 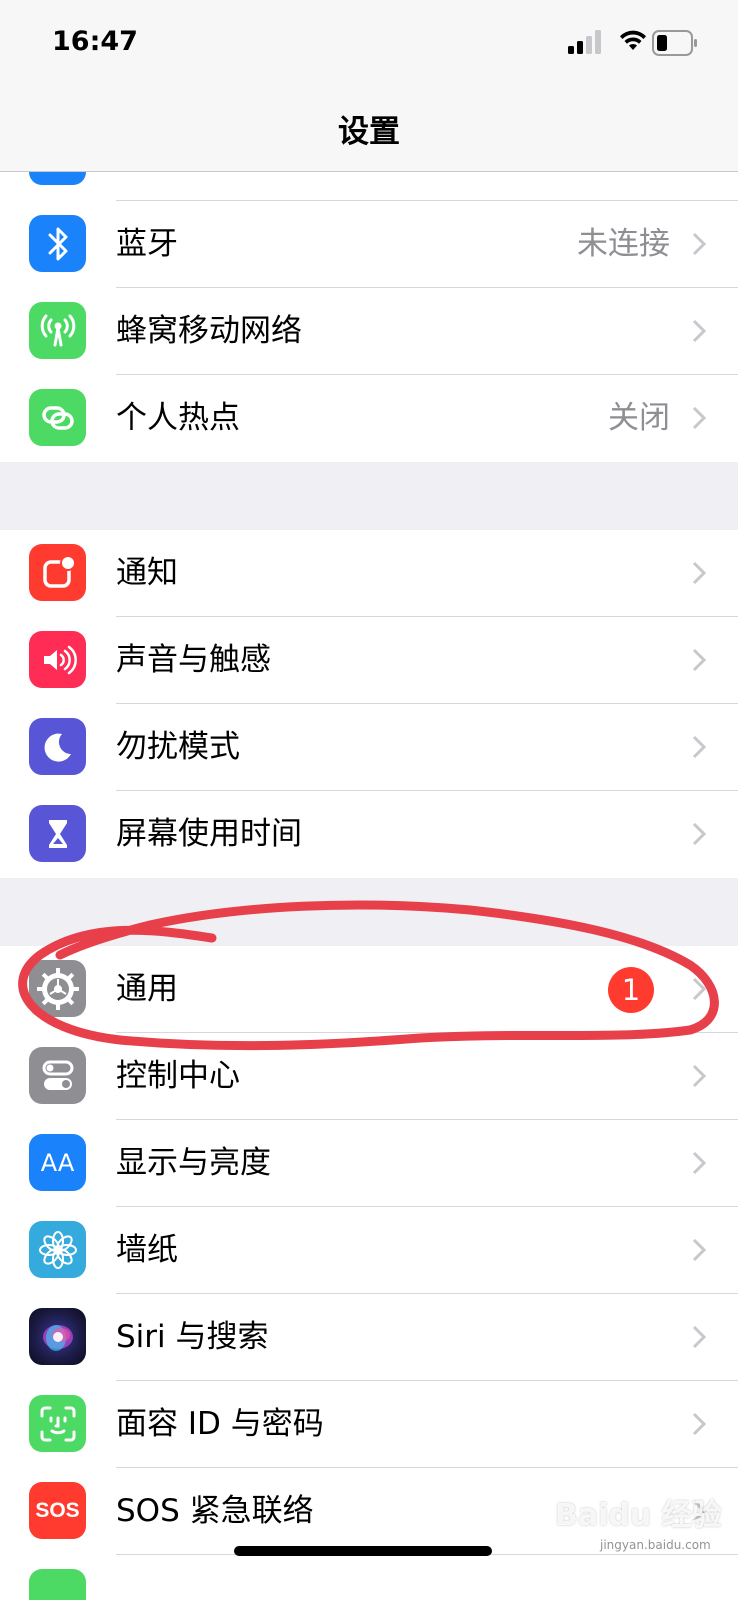 I want to click on cellular-antenna-icon, so click(x=57, y=330).